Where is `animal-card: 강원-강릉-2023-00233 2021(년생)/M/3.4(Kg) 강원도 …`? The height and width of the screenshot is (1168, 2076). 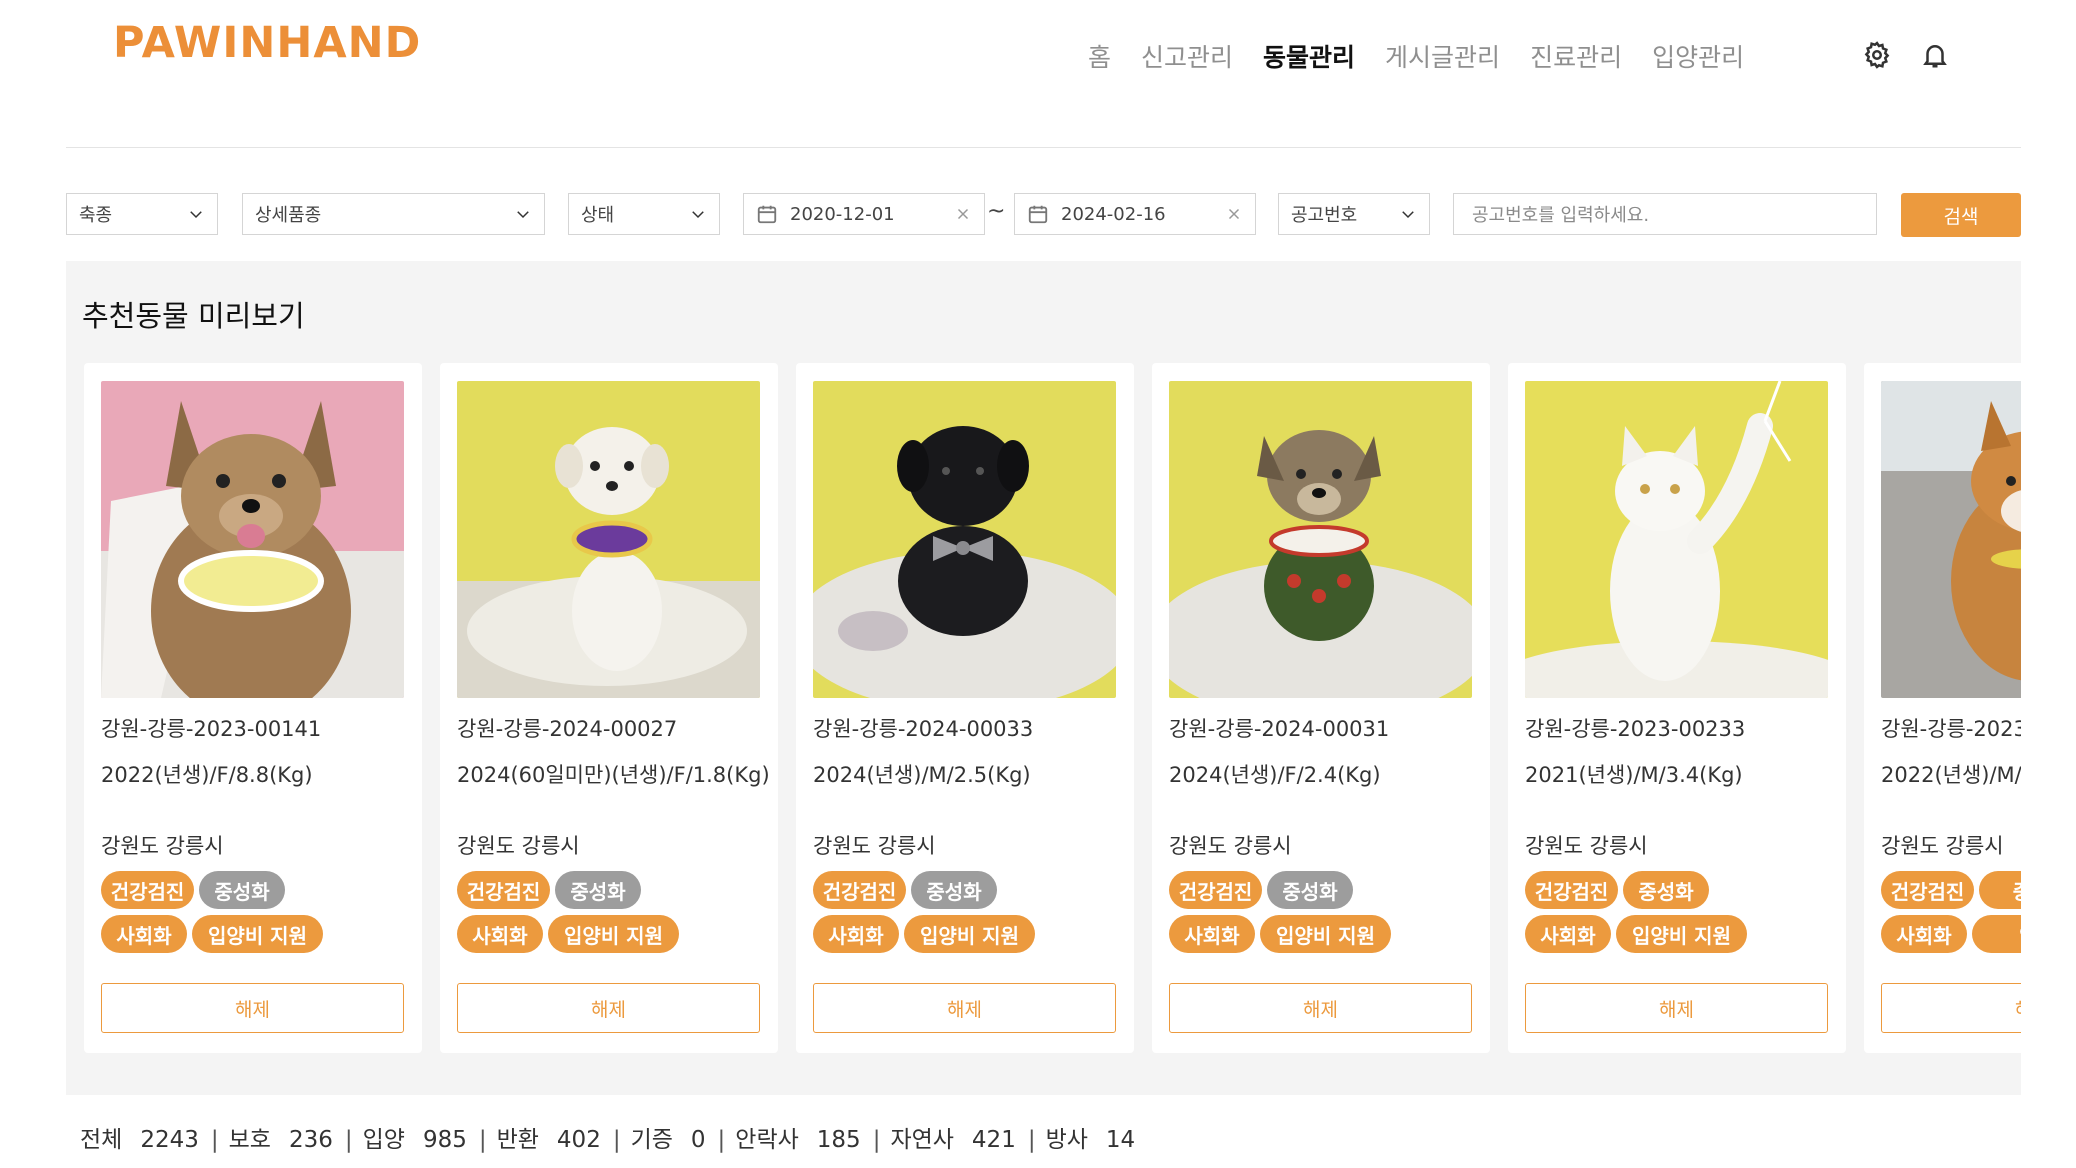 animal-card: 강원-강릉-2023-00233 2021(년생)/M/3.4(Kg) 강원도 … is located at coordinates (1677, 708).